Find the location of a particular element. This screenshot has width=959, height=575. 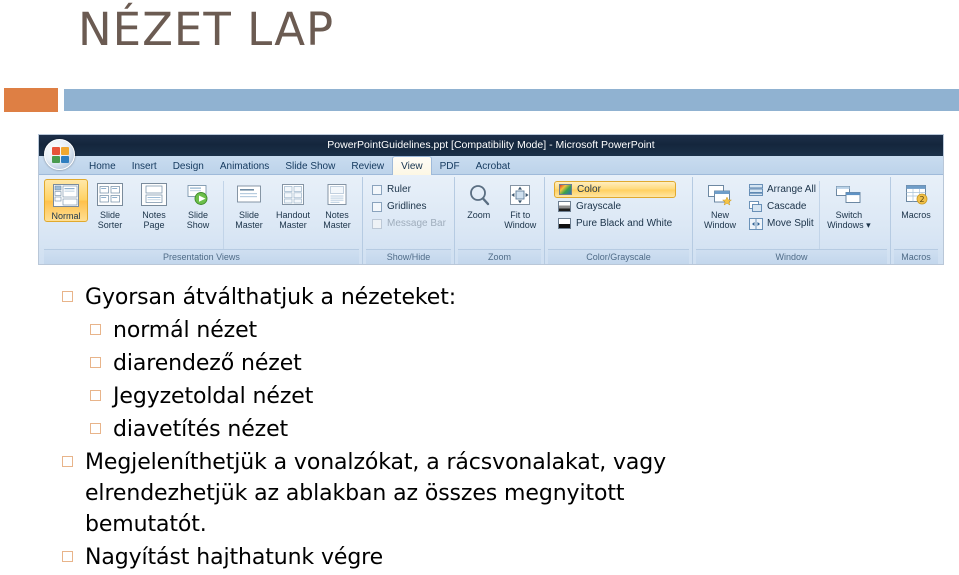

color-swatch-icon is located at coordinates (565, 189).